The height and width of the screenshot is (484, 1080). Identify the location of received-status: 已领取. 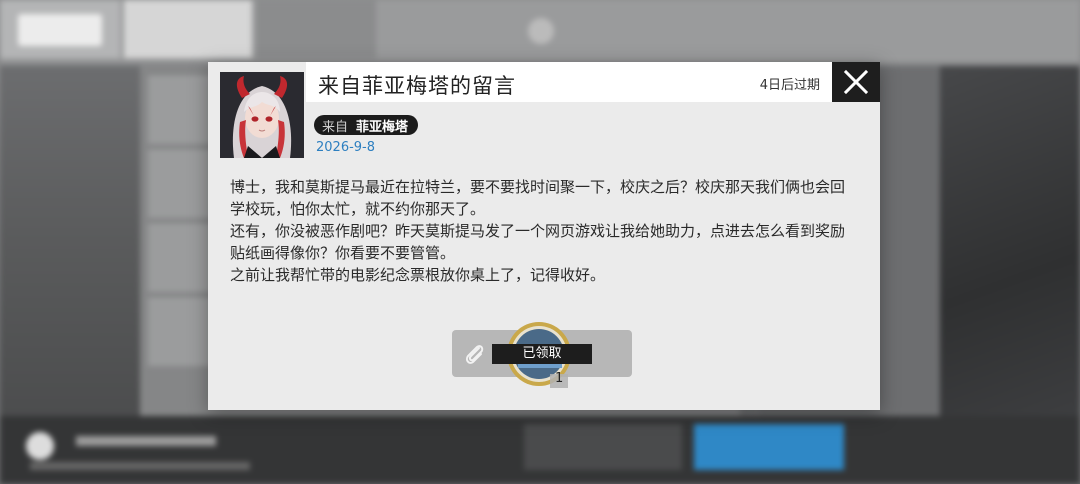
(542, 354).